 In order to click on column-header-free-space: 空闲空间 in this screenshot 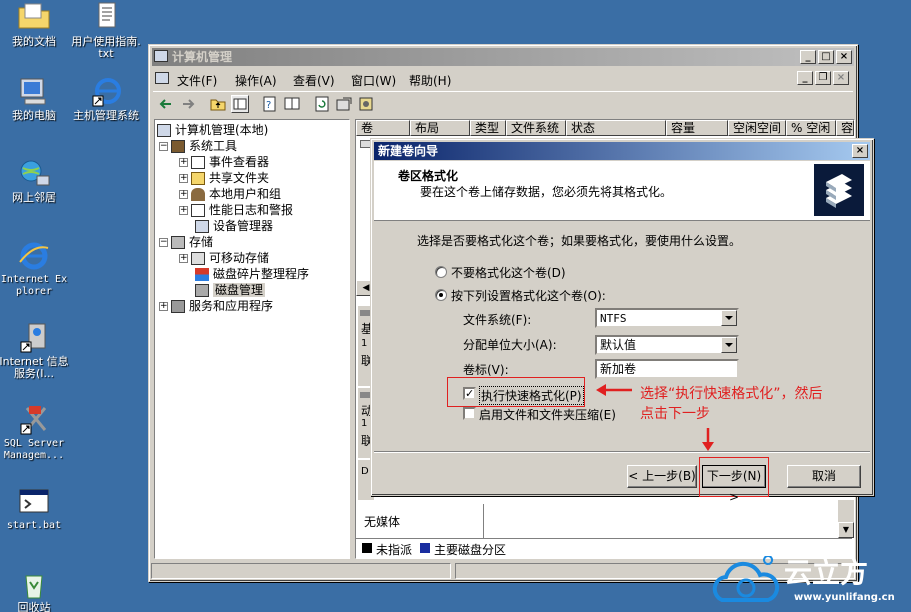, I will do `click(757, 128)`.